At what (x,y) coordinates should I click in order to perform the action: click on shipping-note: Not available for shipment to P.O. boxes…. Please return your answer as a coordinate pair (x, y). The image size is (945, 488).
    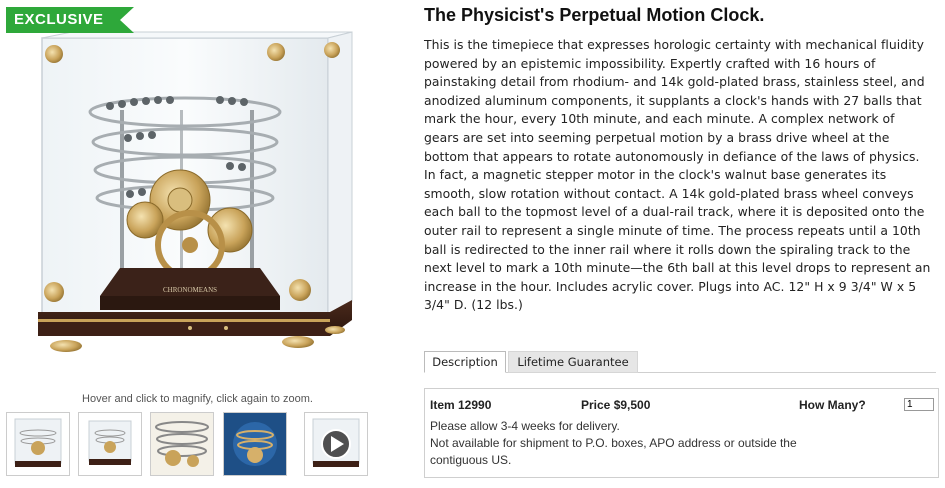
    Looking at the image, I should click on (613, 443).